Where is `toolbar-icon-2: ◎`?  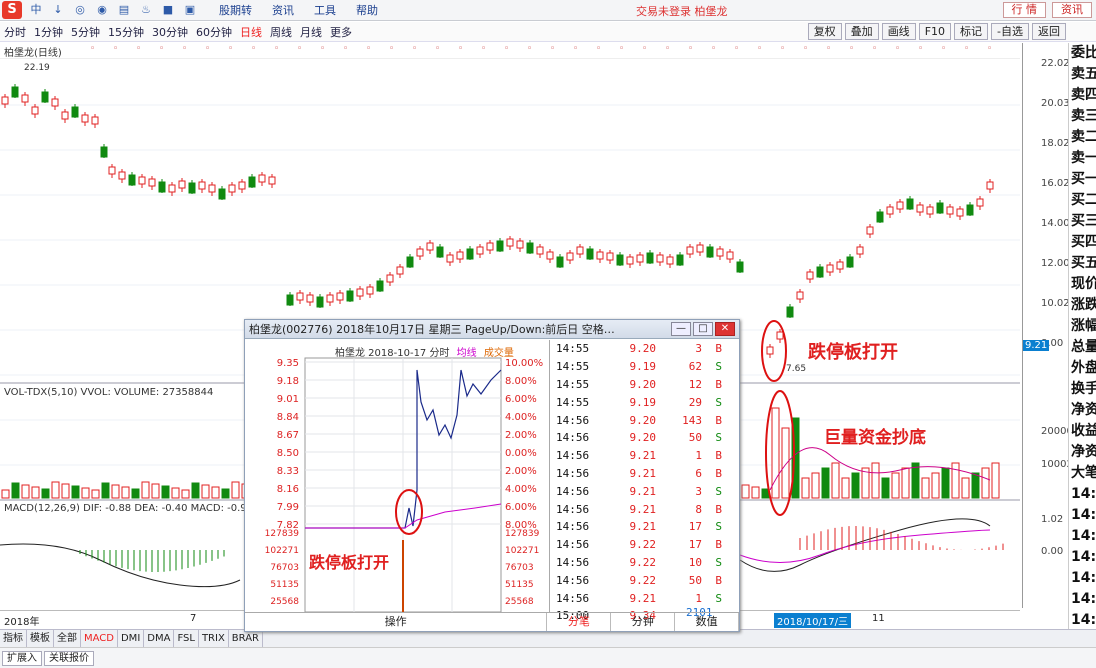
toolbar-icon-2: ◎ is located at coordinates (80, 10).